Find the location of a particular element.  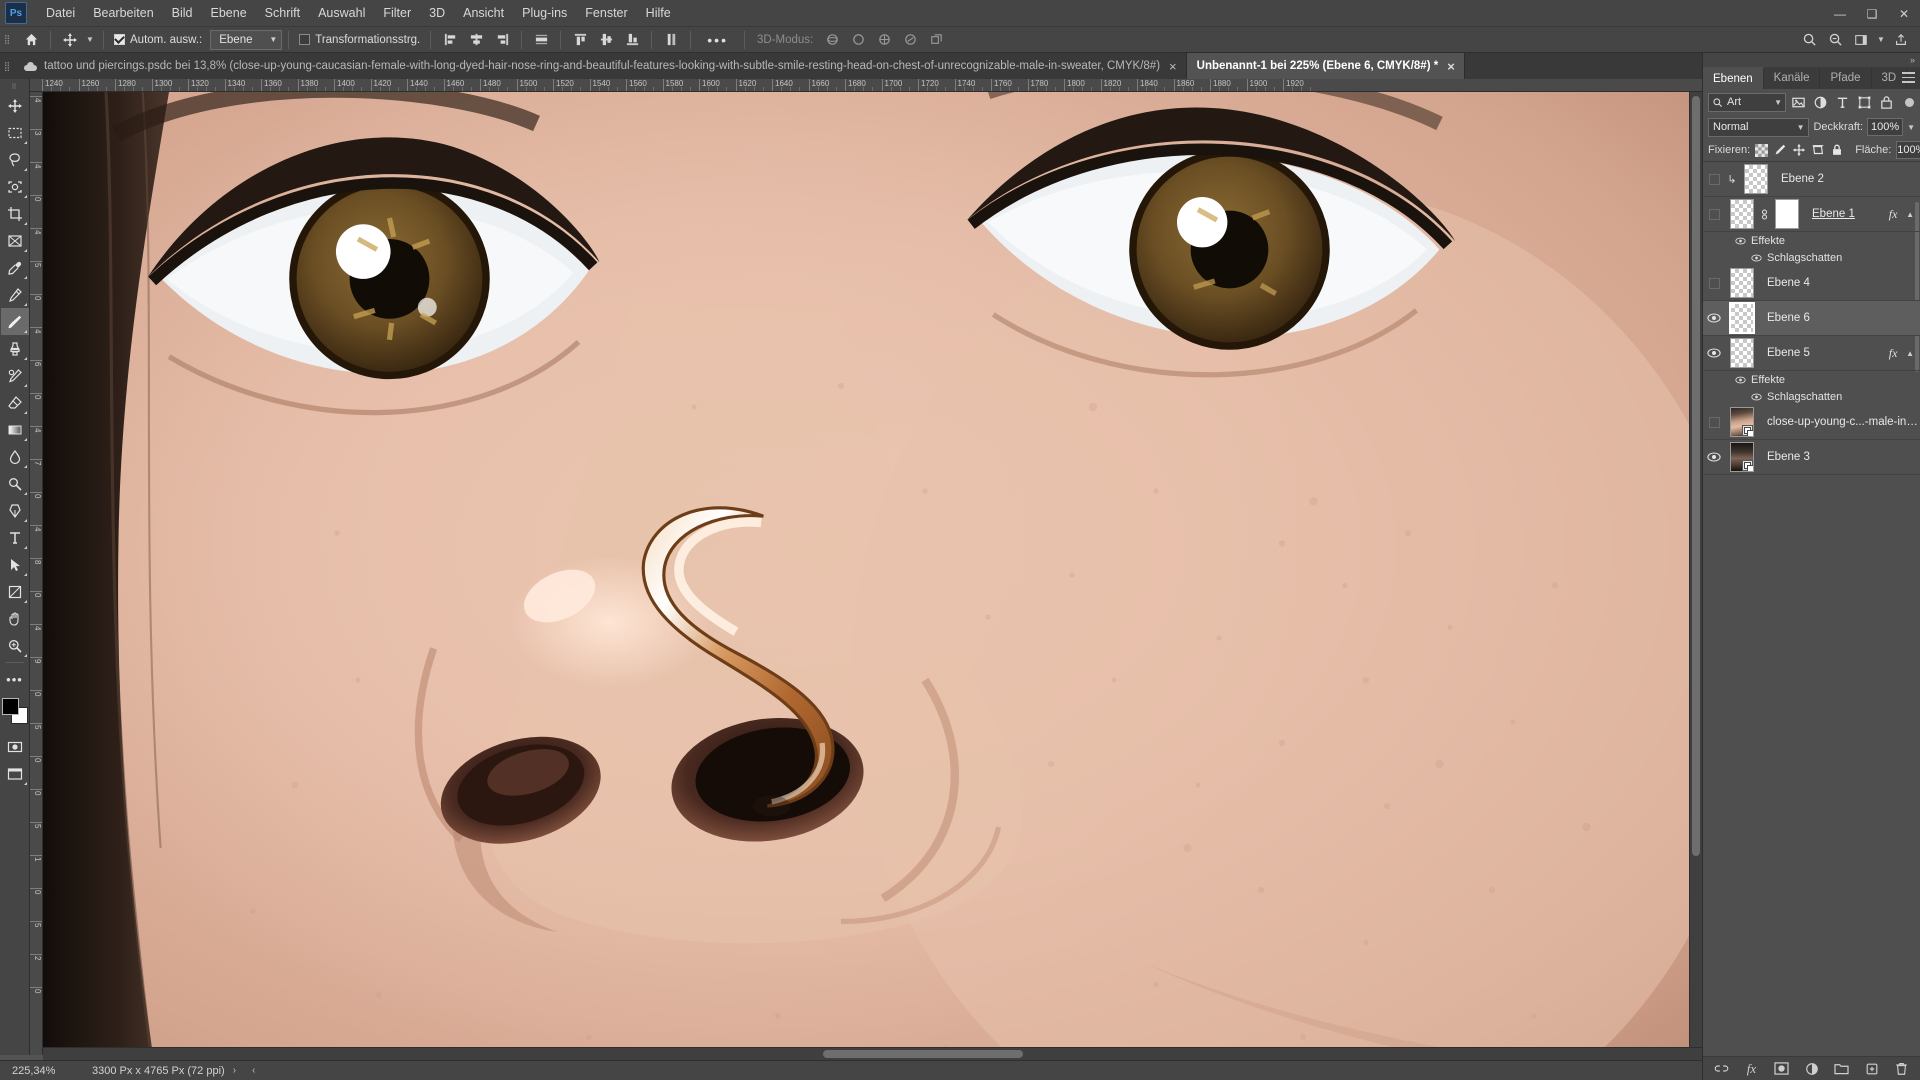

close-button: ✕ is located at coordinates (1904, 13).